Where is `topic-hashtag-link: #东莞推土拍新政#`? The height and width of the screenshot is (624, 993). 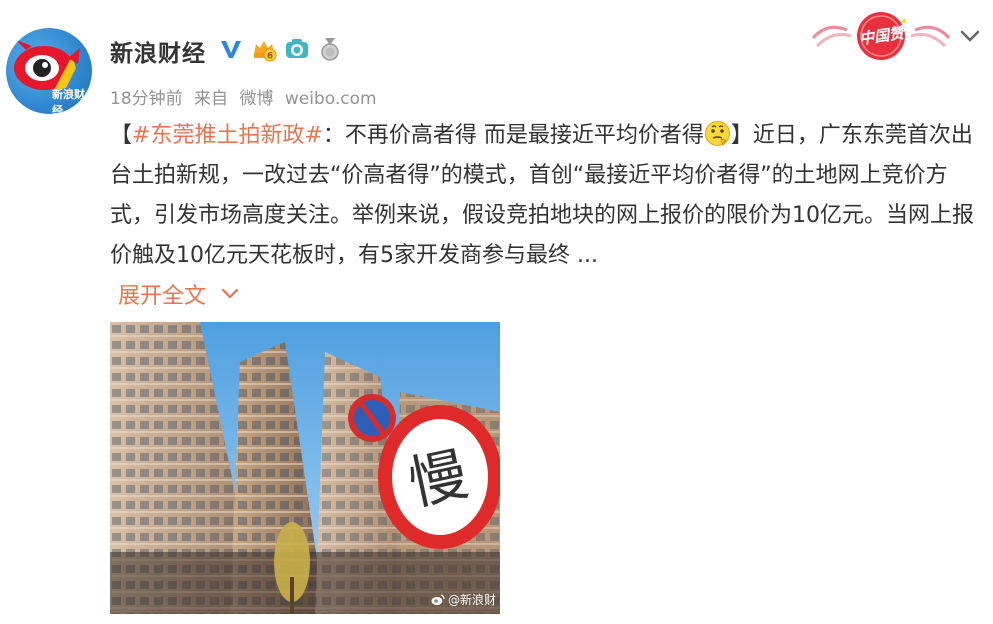
topic-hashtag-link: #东莞推土拍新政# is located at coordinates (227, 135).